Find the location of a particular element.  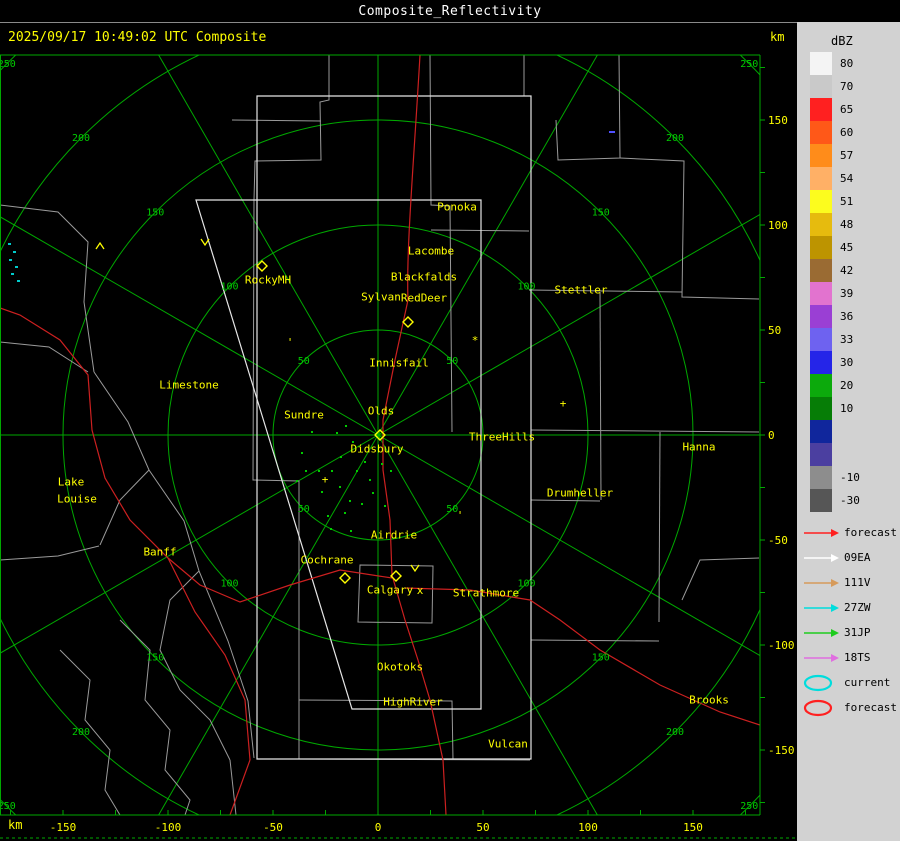

colorbar-value: 70 is located at coordinates (847, 86).